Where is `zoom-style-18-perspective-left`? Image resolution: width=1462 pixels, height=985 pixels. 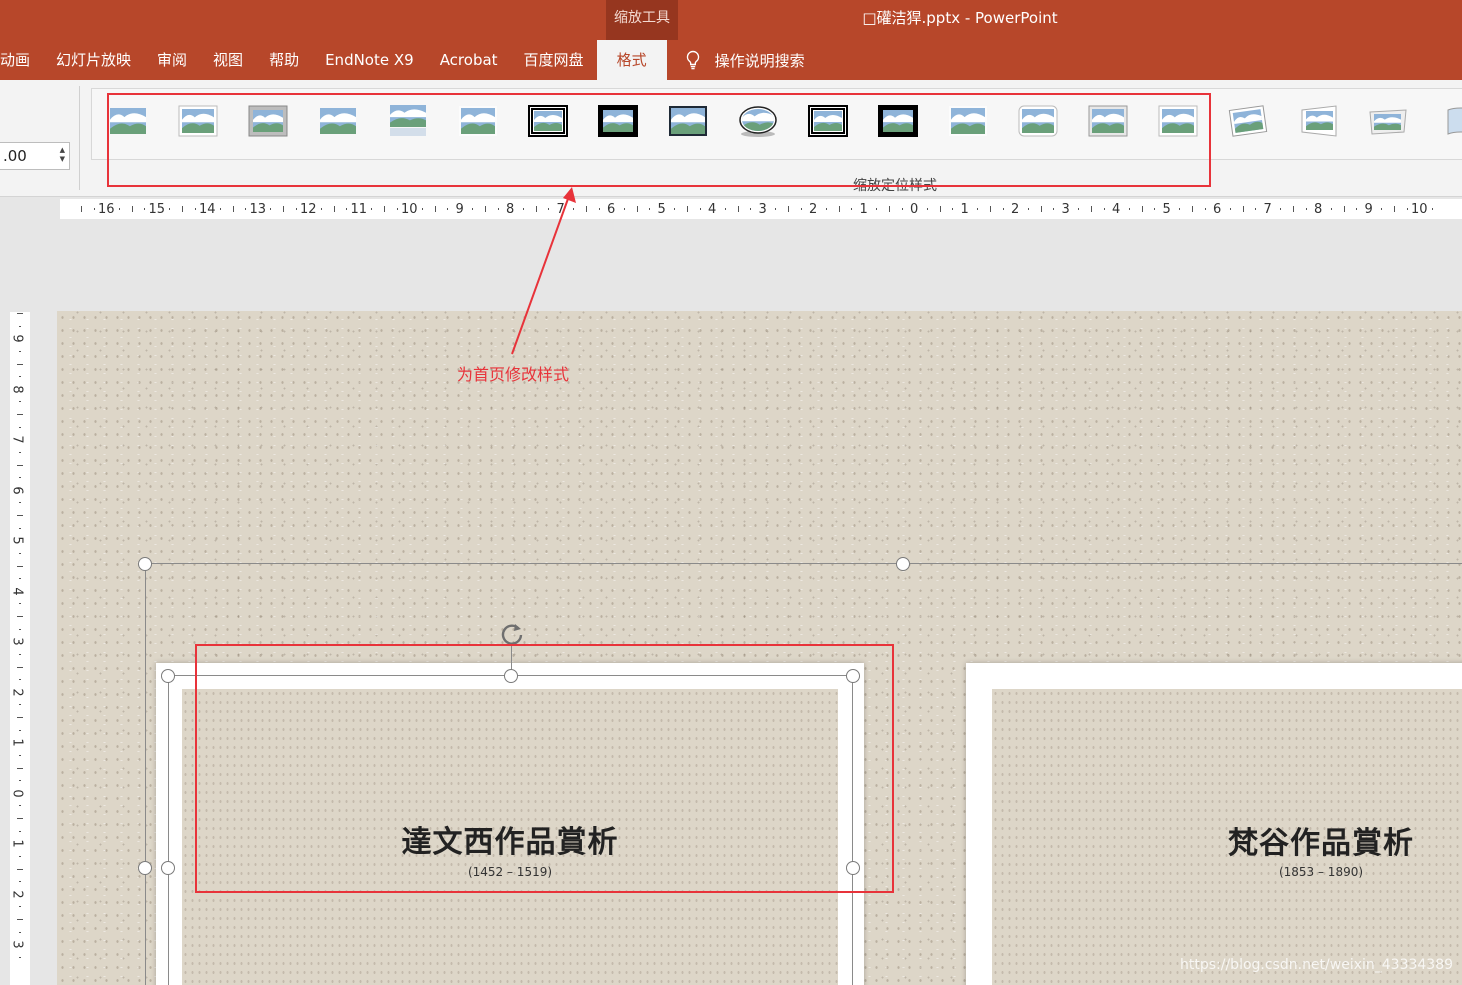
zoom-style-18-perspective-left is located at coordinates (1318, 121).